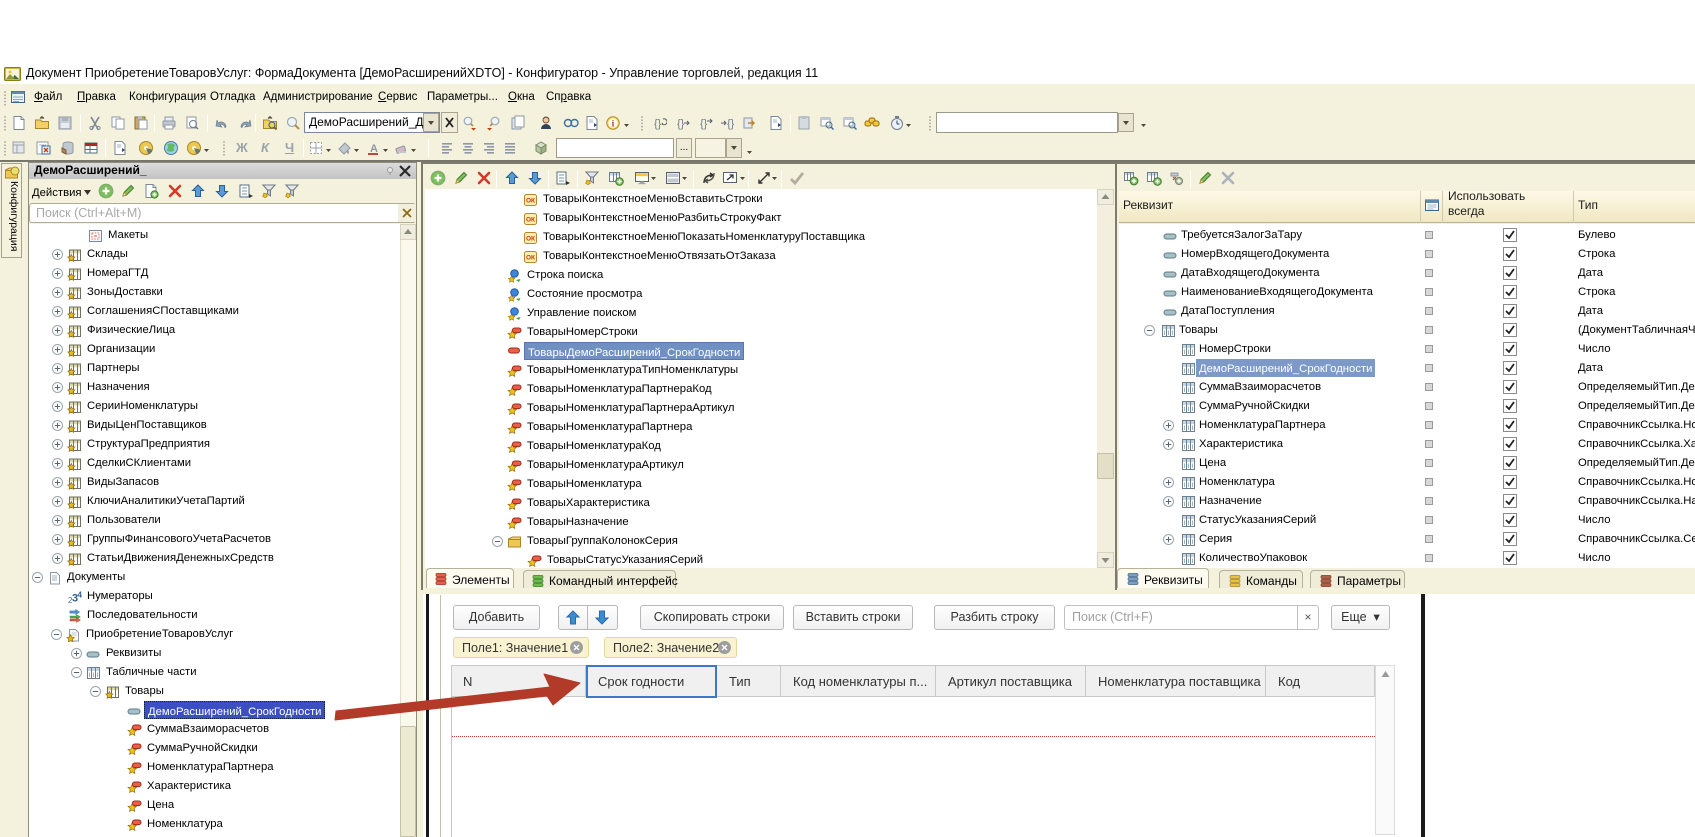 The width and height of the screenshot is (1695, 837). I want to click on svg-text: i, so click(613, 125).